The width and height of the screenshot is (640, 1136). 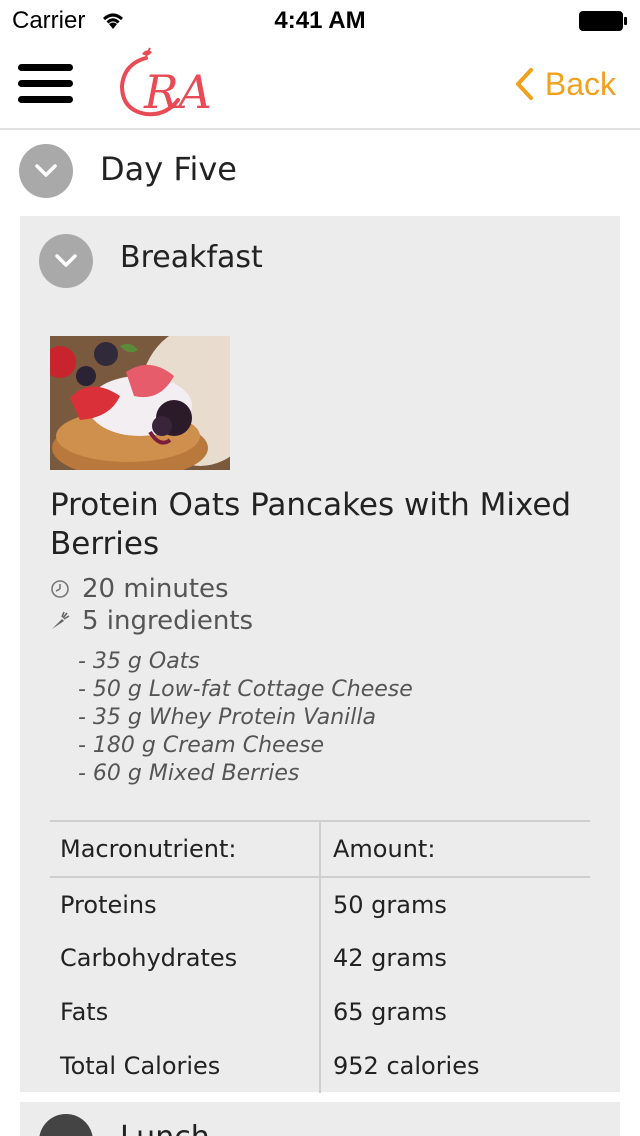 I want to click on table-row: Carbohydrates 42 grams, so click(x=320, y=958).